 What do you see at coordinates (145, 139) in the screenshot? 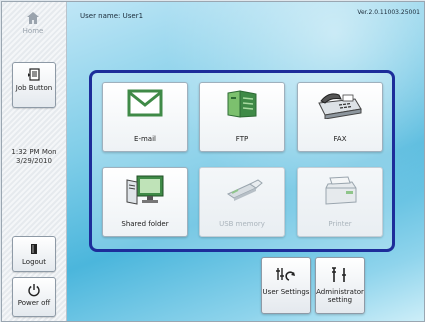
I see `email-label: E-mail` at bounding box center [145, 139].